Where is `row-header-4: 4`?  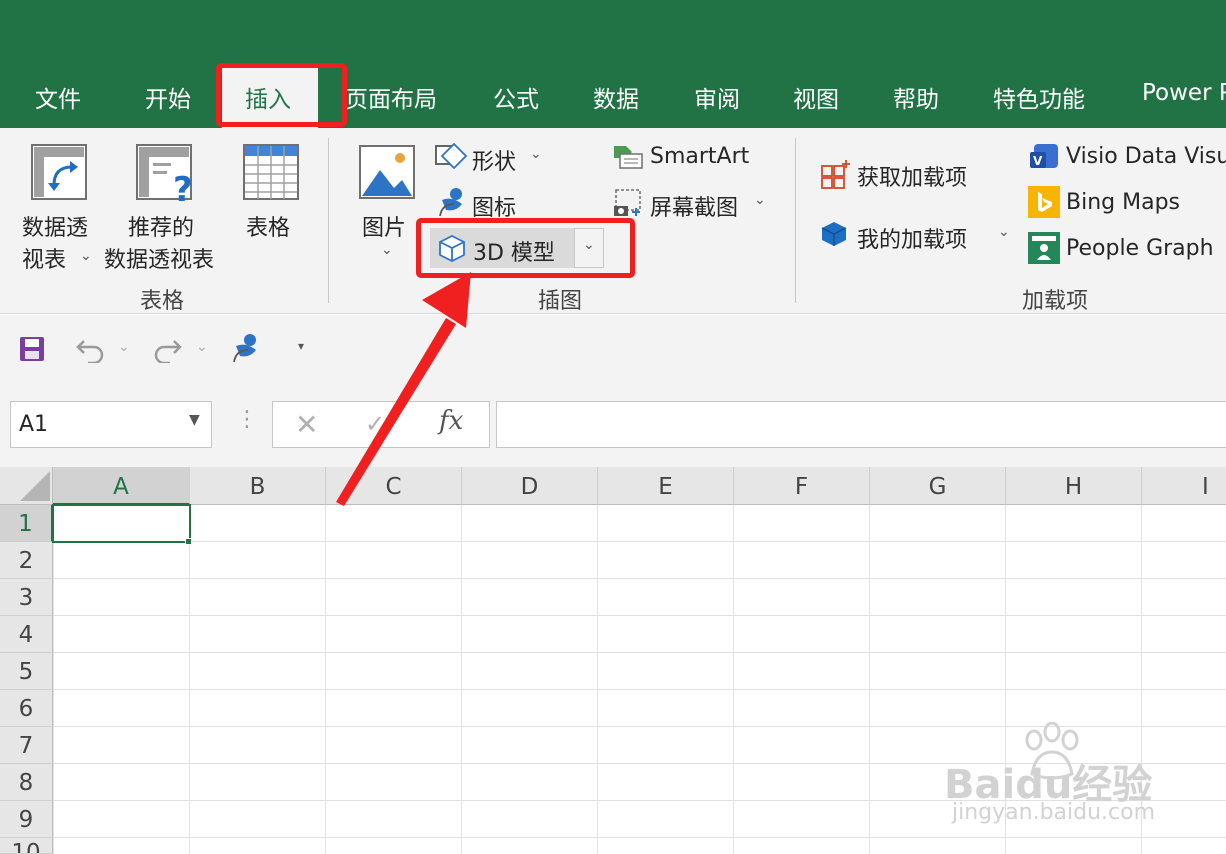
row-header-4: 4 is located at coordinates (26, 634).